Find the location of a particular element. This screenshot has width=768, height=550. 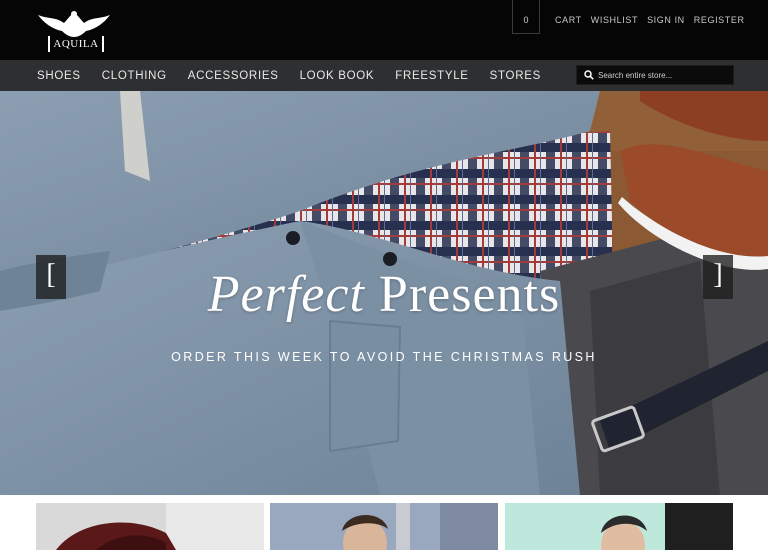

hero-title: Perfect Presents is located at coordinates (384, 294).